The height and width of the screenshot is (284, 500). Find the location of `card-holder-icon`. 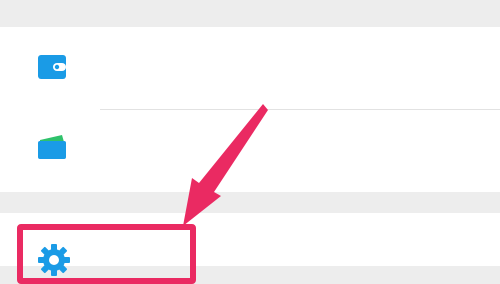

card-holder-icon is located at coordinates (52, 147).